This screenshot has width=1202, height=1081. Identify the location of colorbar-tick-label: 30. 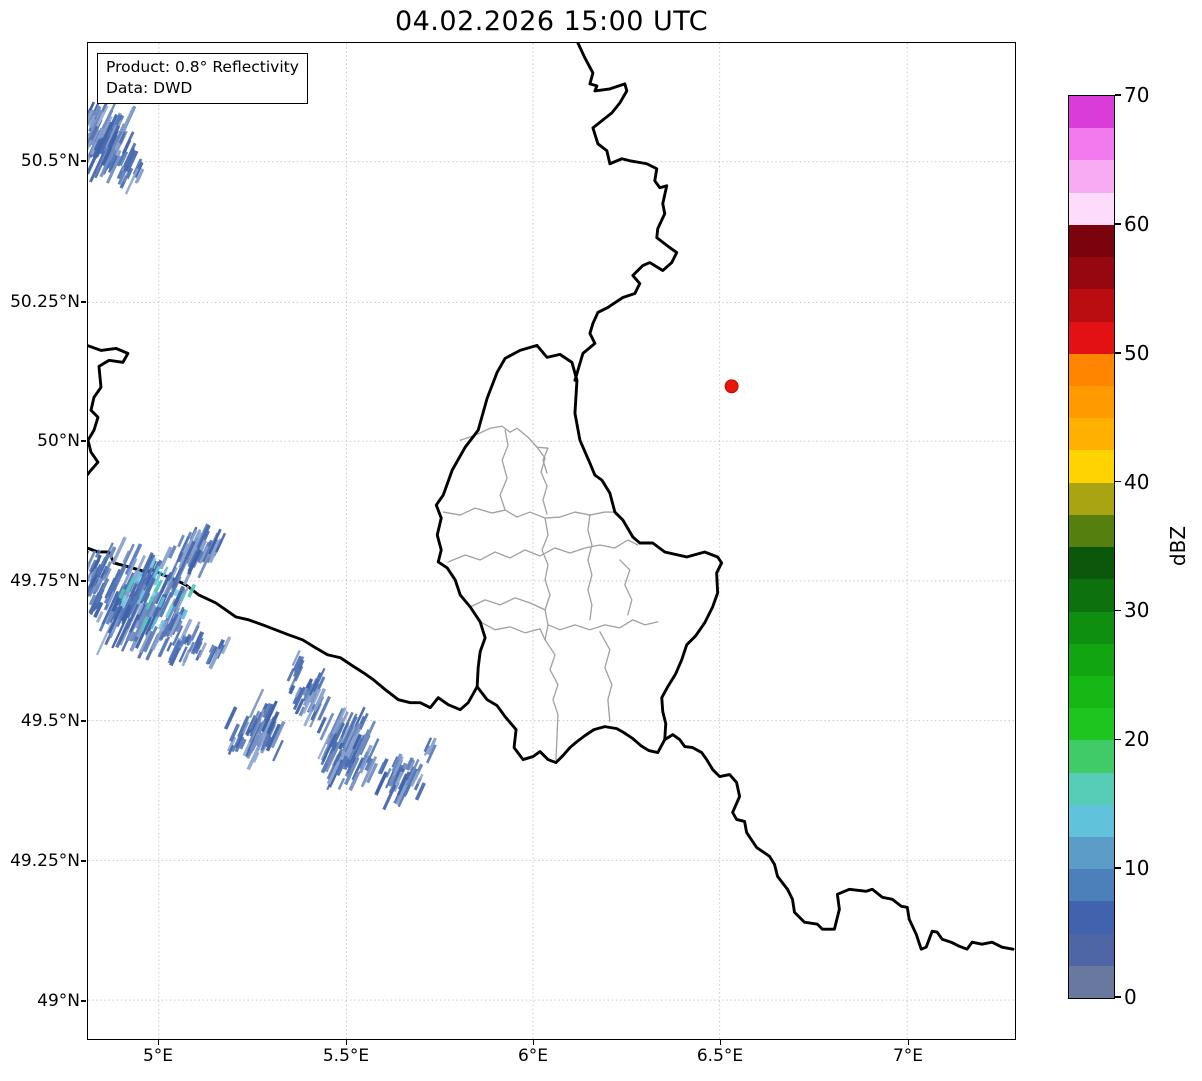
(1137, 610).